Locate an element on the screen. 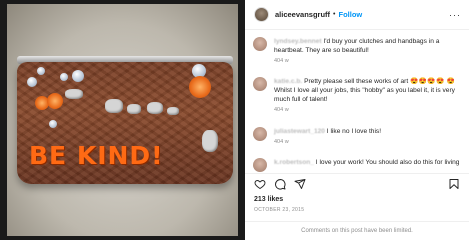  more-options-icon: ··· is located at coordinates (455, 15).